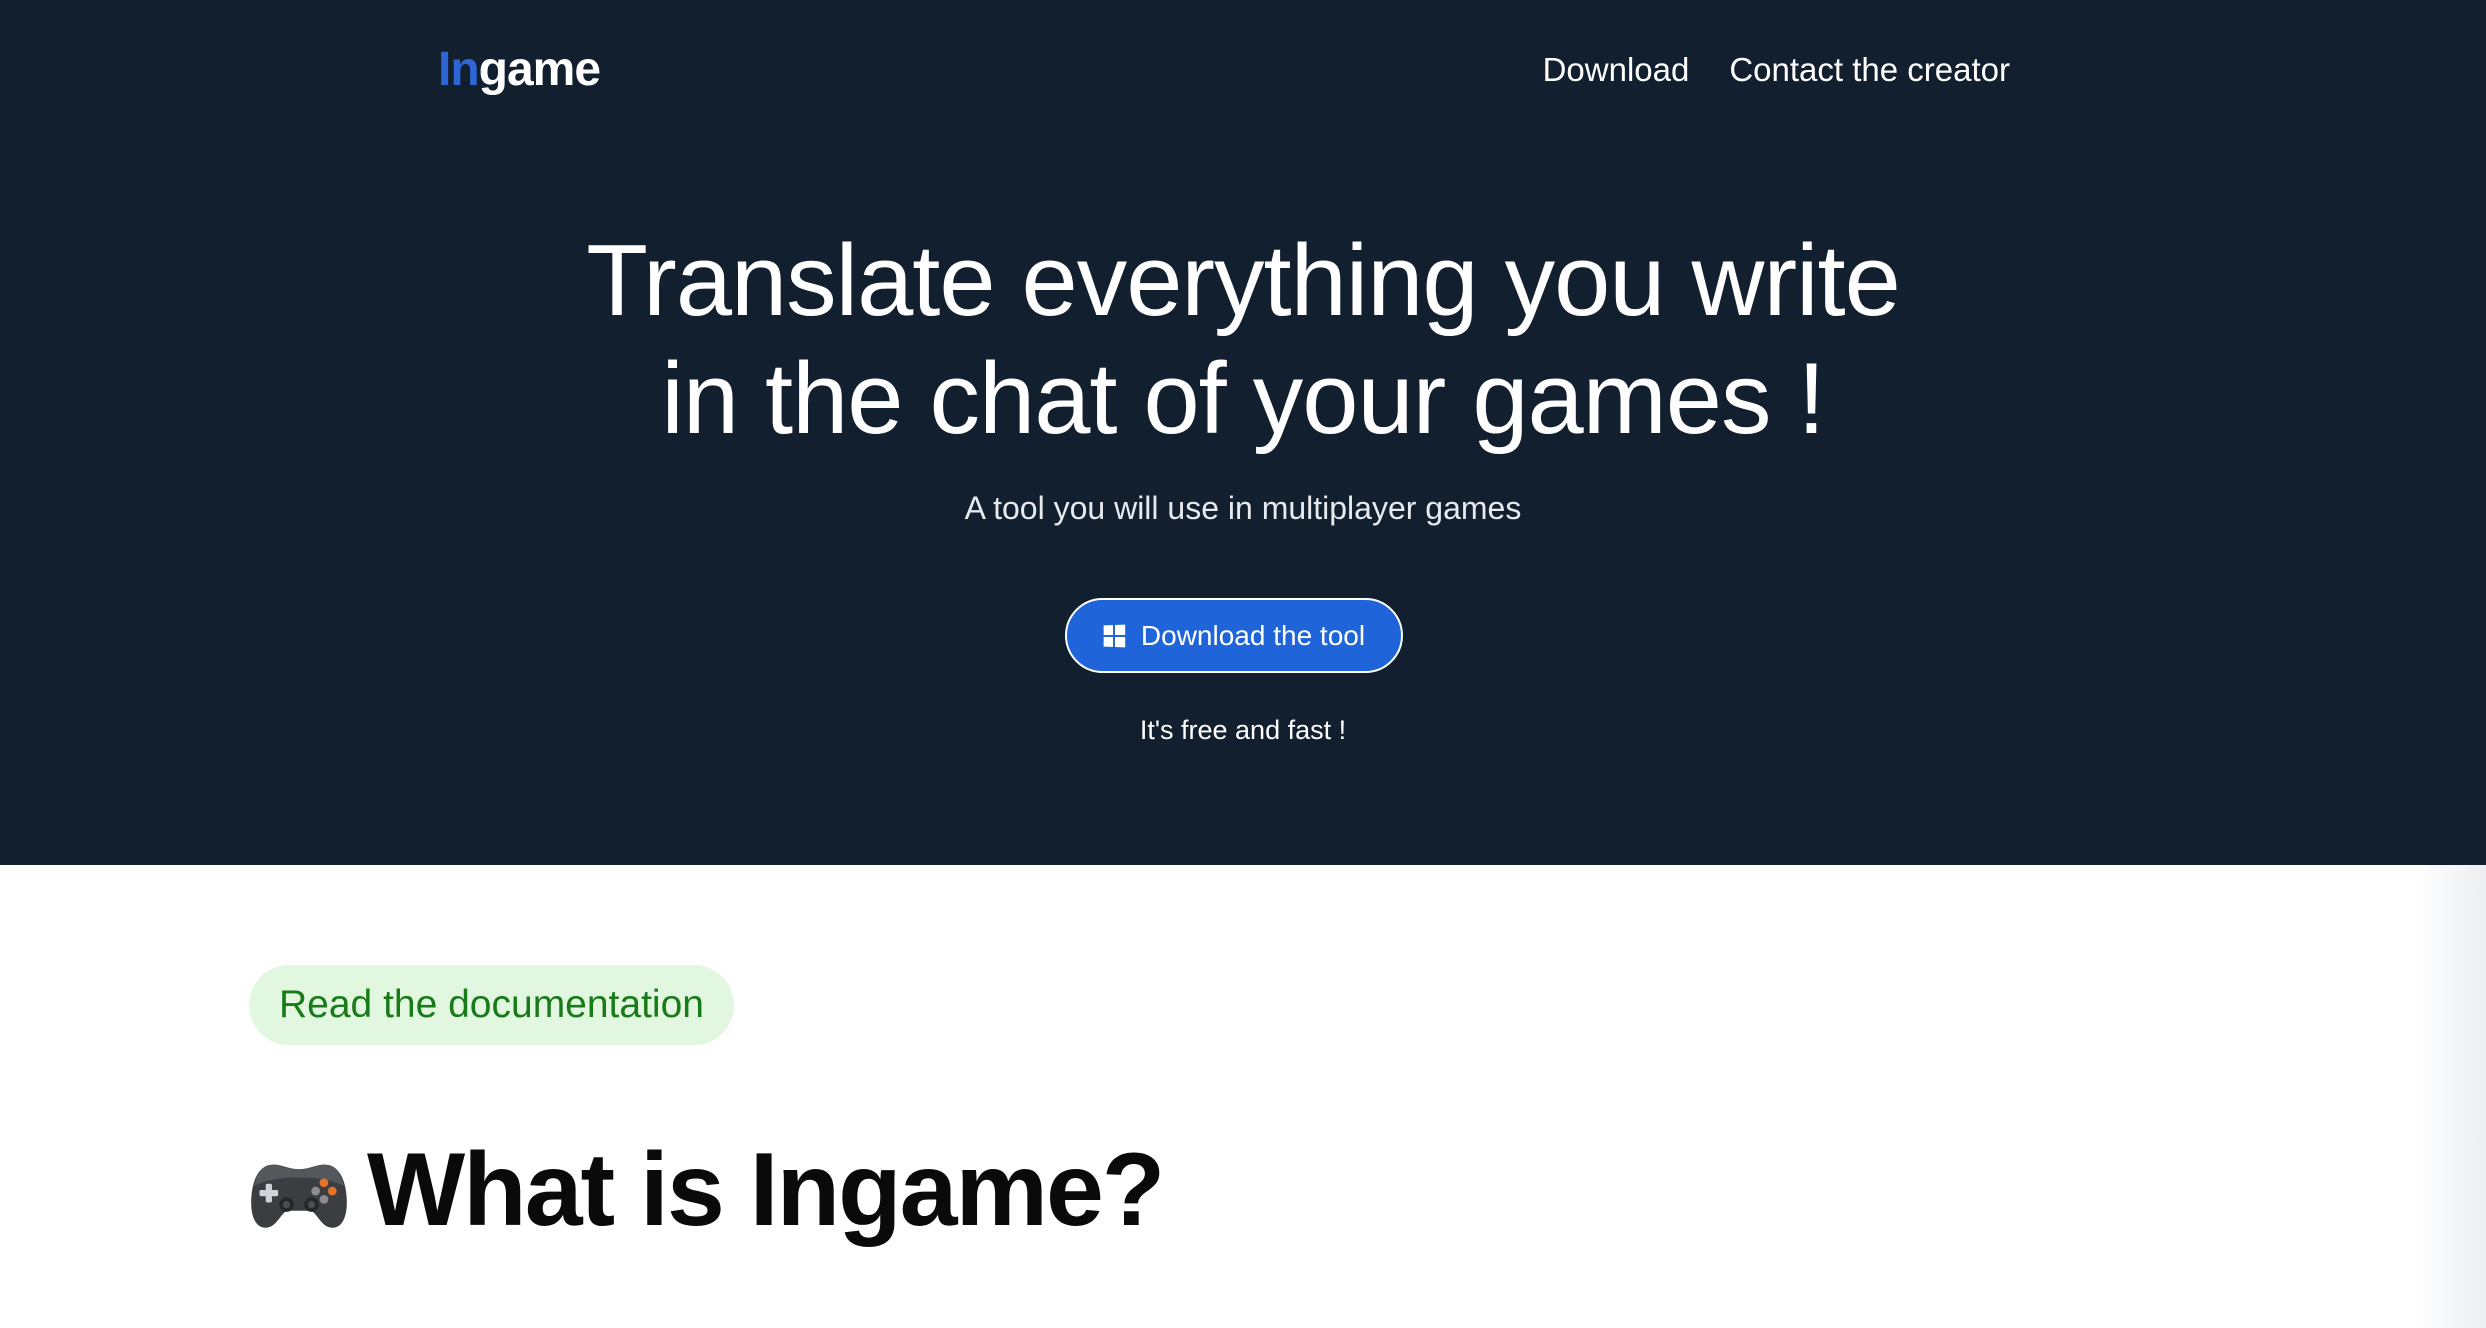  What do you see at coordinates (2451, 1096) in the screenshot?
I see `scroll-edge-shadow` at bounding box center [2451, 1096].